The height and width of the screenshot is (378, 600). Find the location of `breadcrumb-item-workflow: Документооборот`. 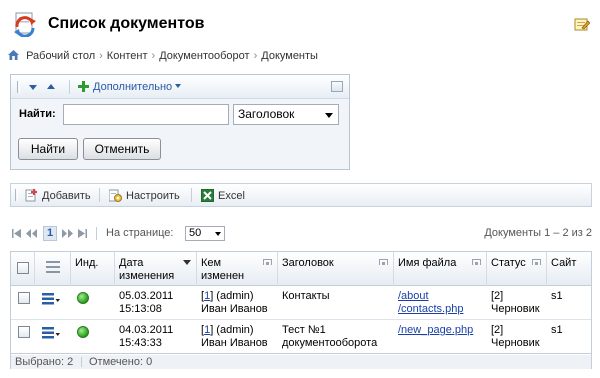

breadcrumb-item-workflow: Документооборот is located at coordinates (204, 56).